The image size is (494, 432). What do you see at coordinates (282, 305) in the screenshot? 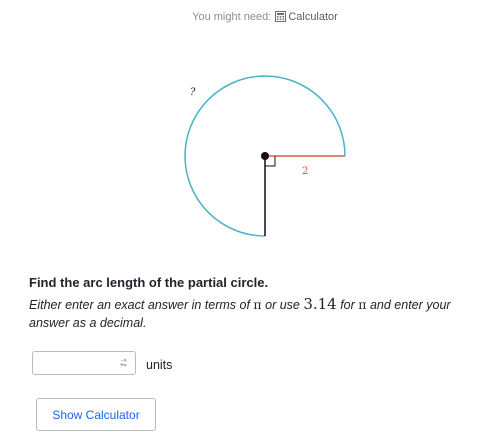
I see `instruction-text: or use` at bounding box center [282, 305].